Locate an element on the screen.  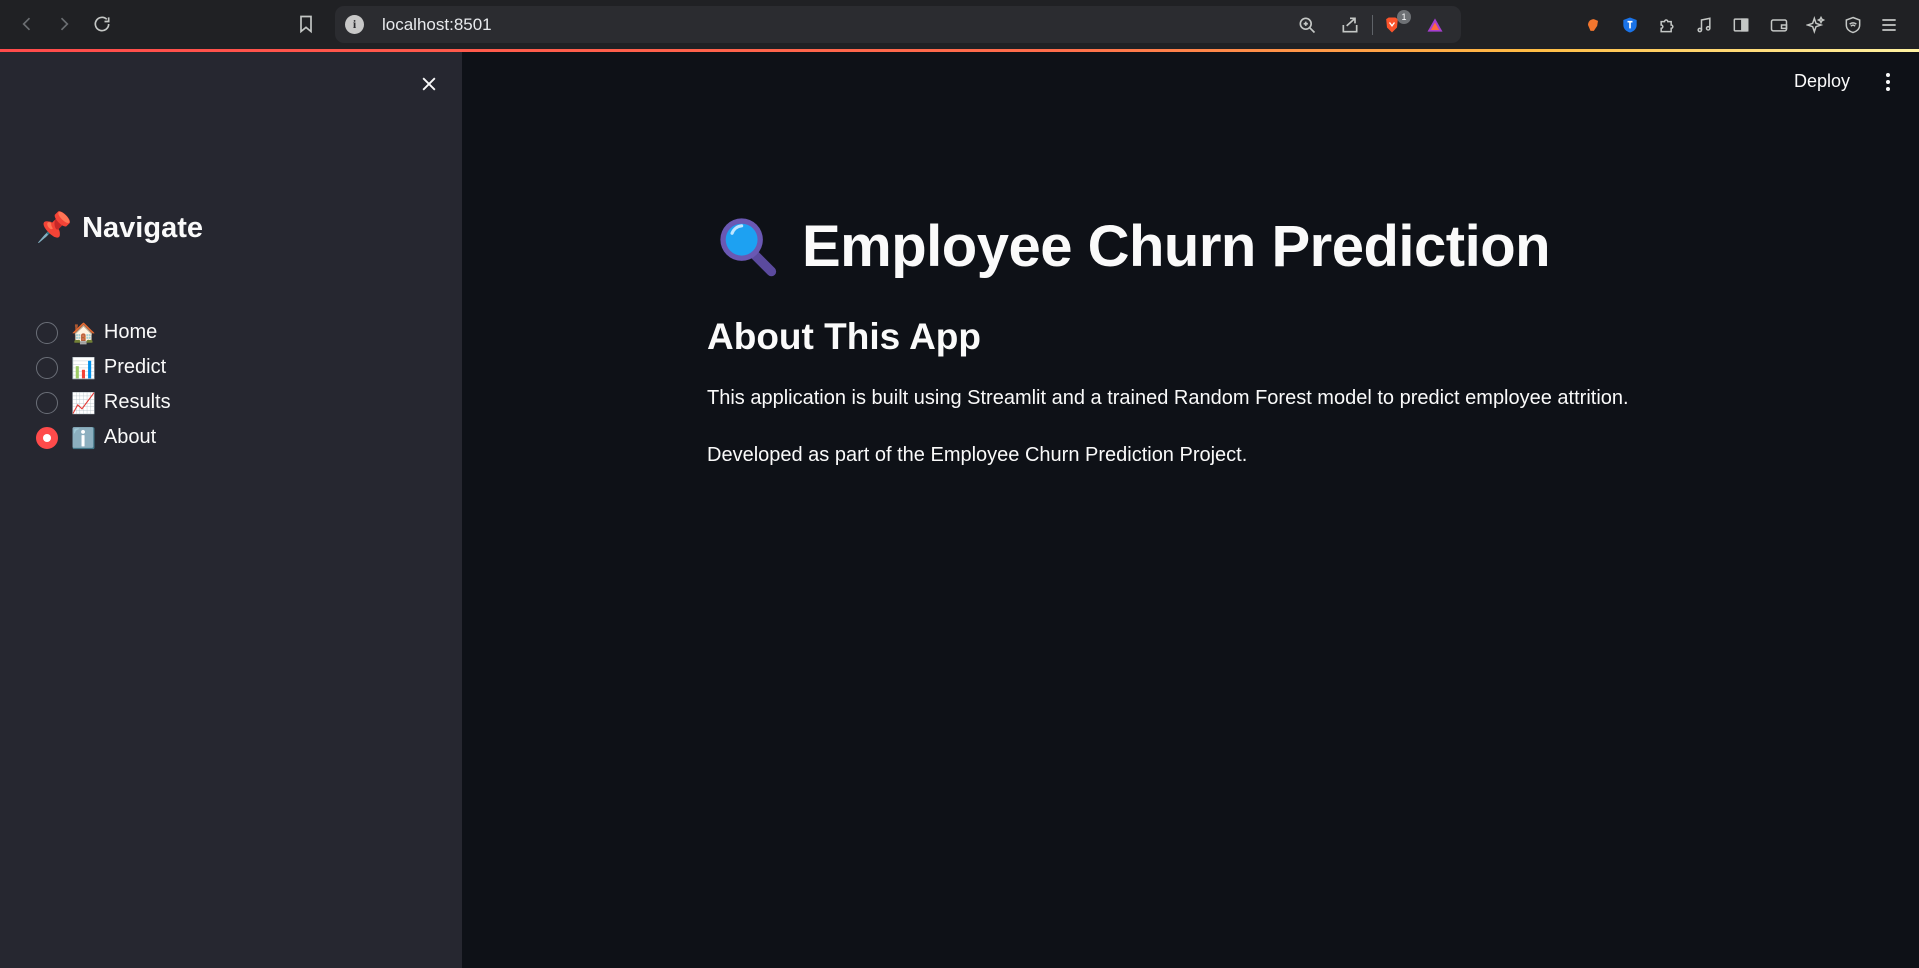
bar-chart-icon: 📊 is located at coordinates (83, 367).